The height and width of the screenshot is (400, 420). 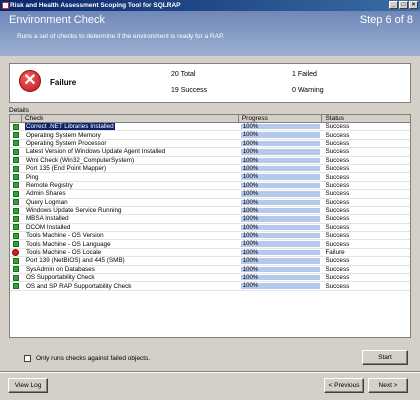 What do you see at coordinates (28, 385) in the screenshot?
I see `view-log-button: View Log` at bounding box center [28, 385].